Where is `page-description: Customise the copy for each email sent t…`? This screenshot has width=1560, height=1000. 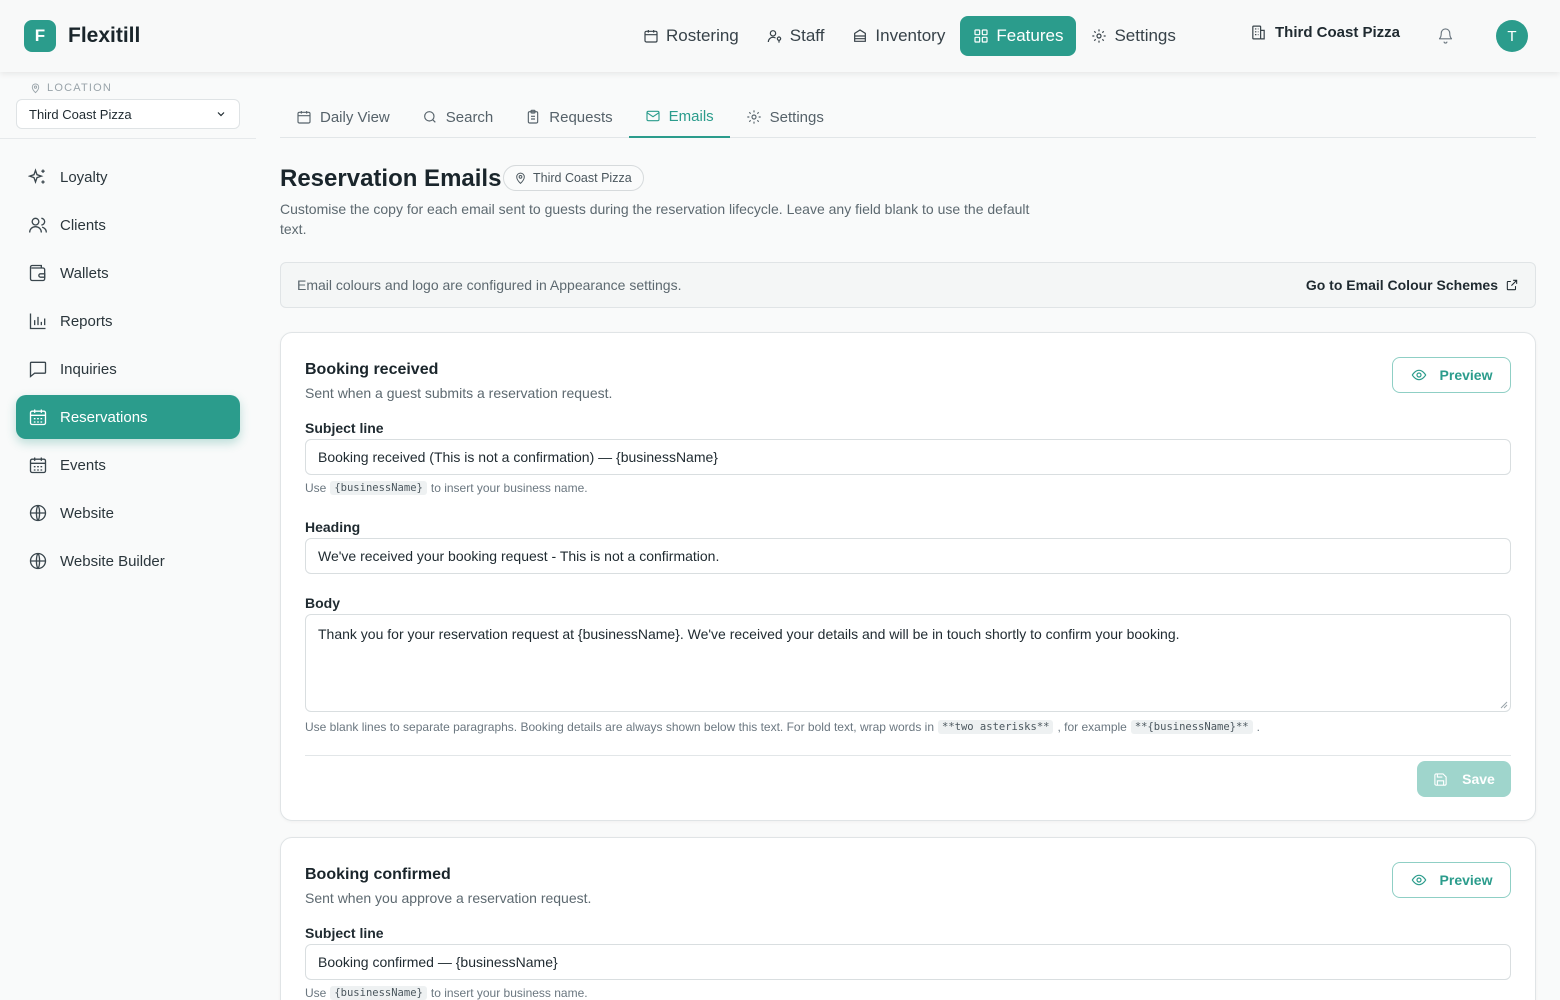
page-description: Customise the copy for each email sent t… is located at coordinates (655, 219).